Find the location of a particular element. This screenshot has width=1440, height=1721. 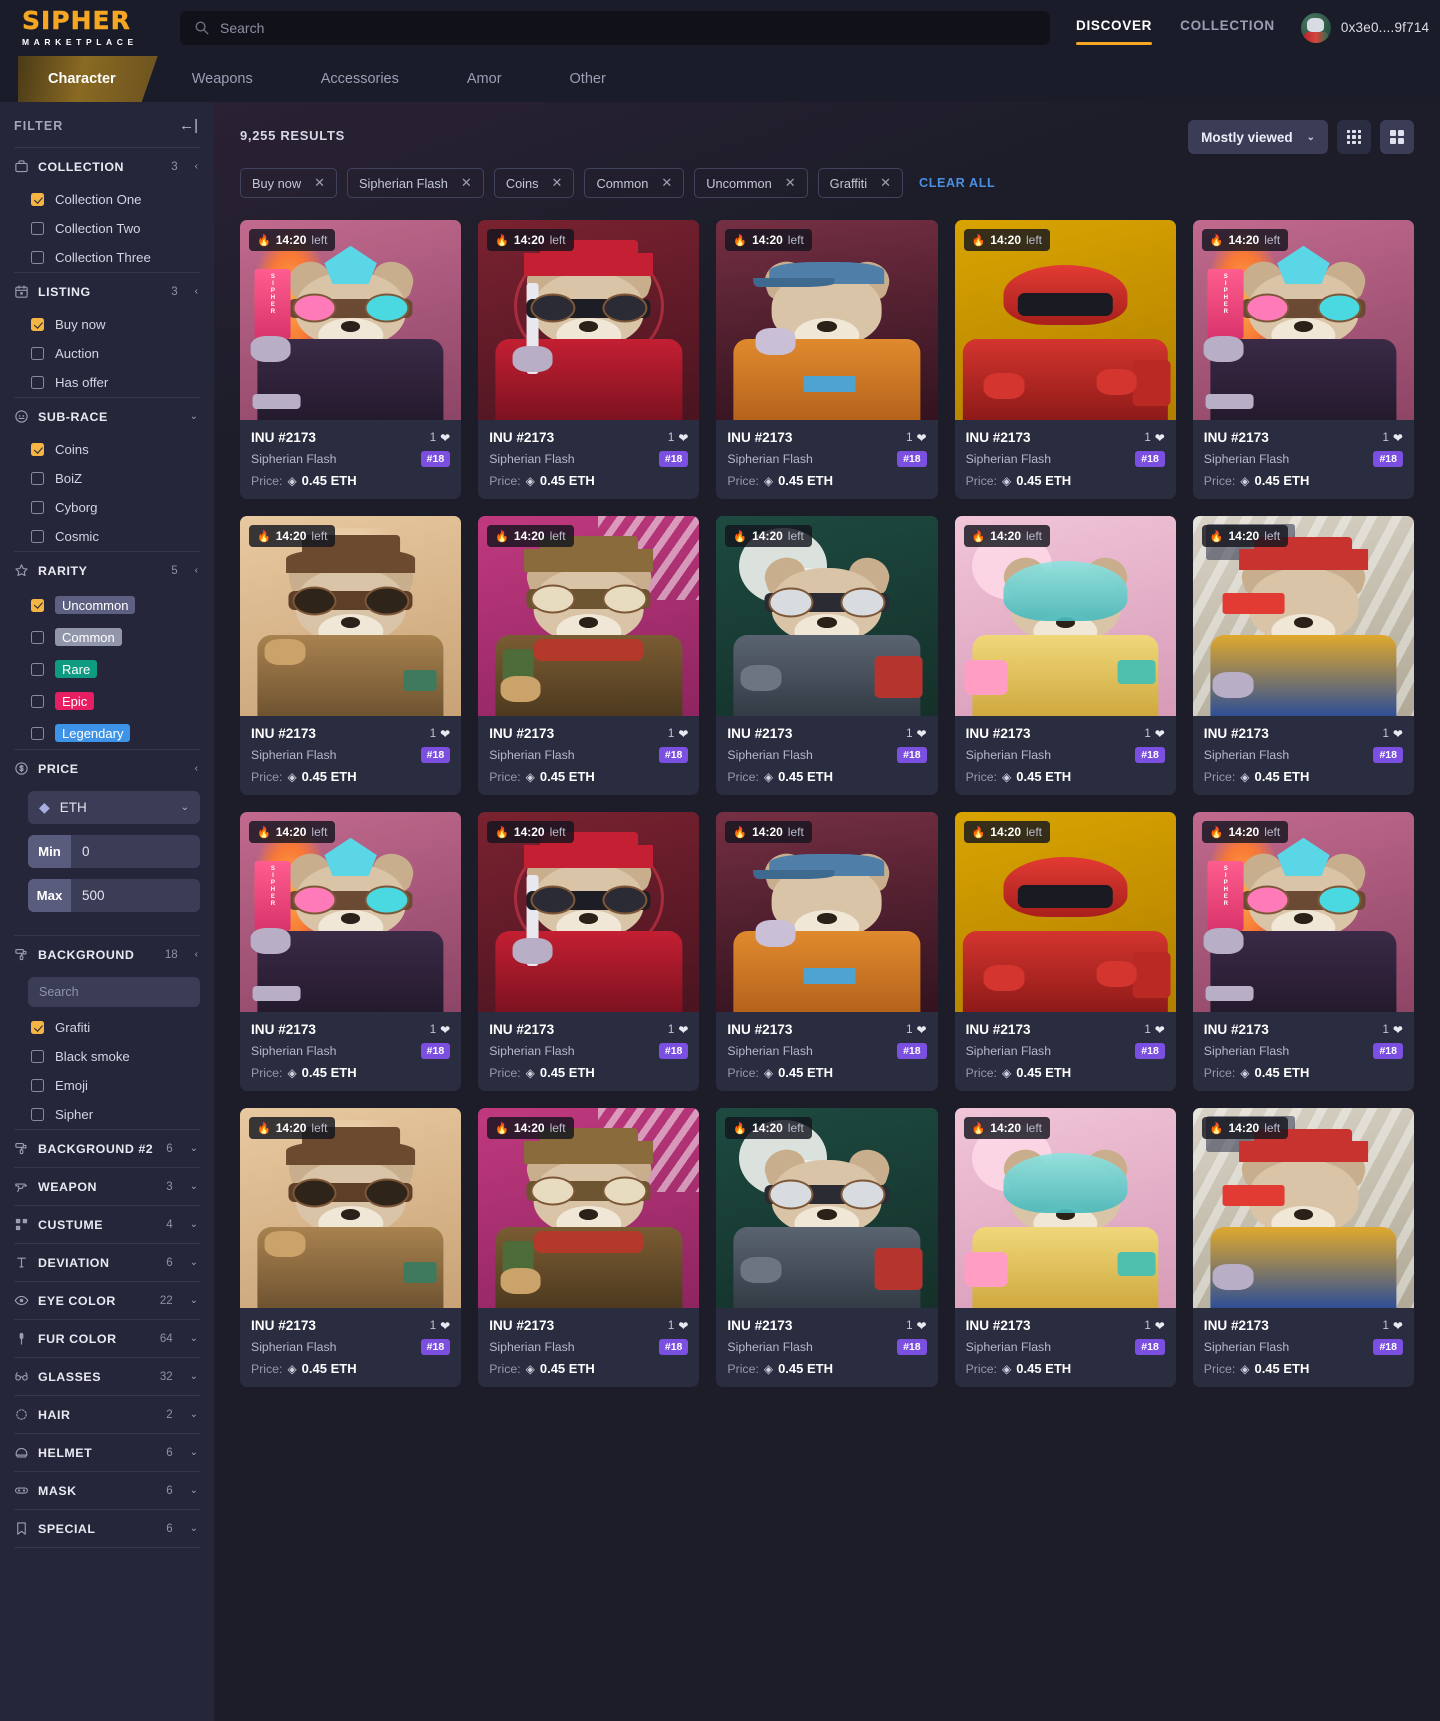

filter-chip: Graffiti ✕ is located at coordinates (860, 183).